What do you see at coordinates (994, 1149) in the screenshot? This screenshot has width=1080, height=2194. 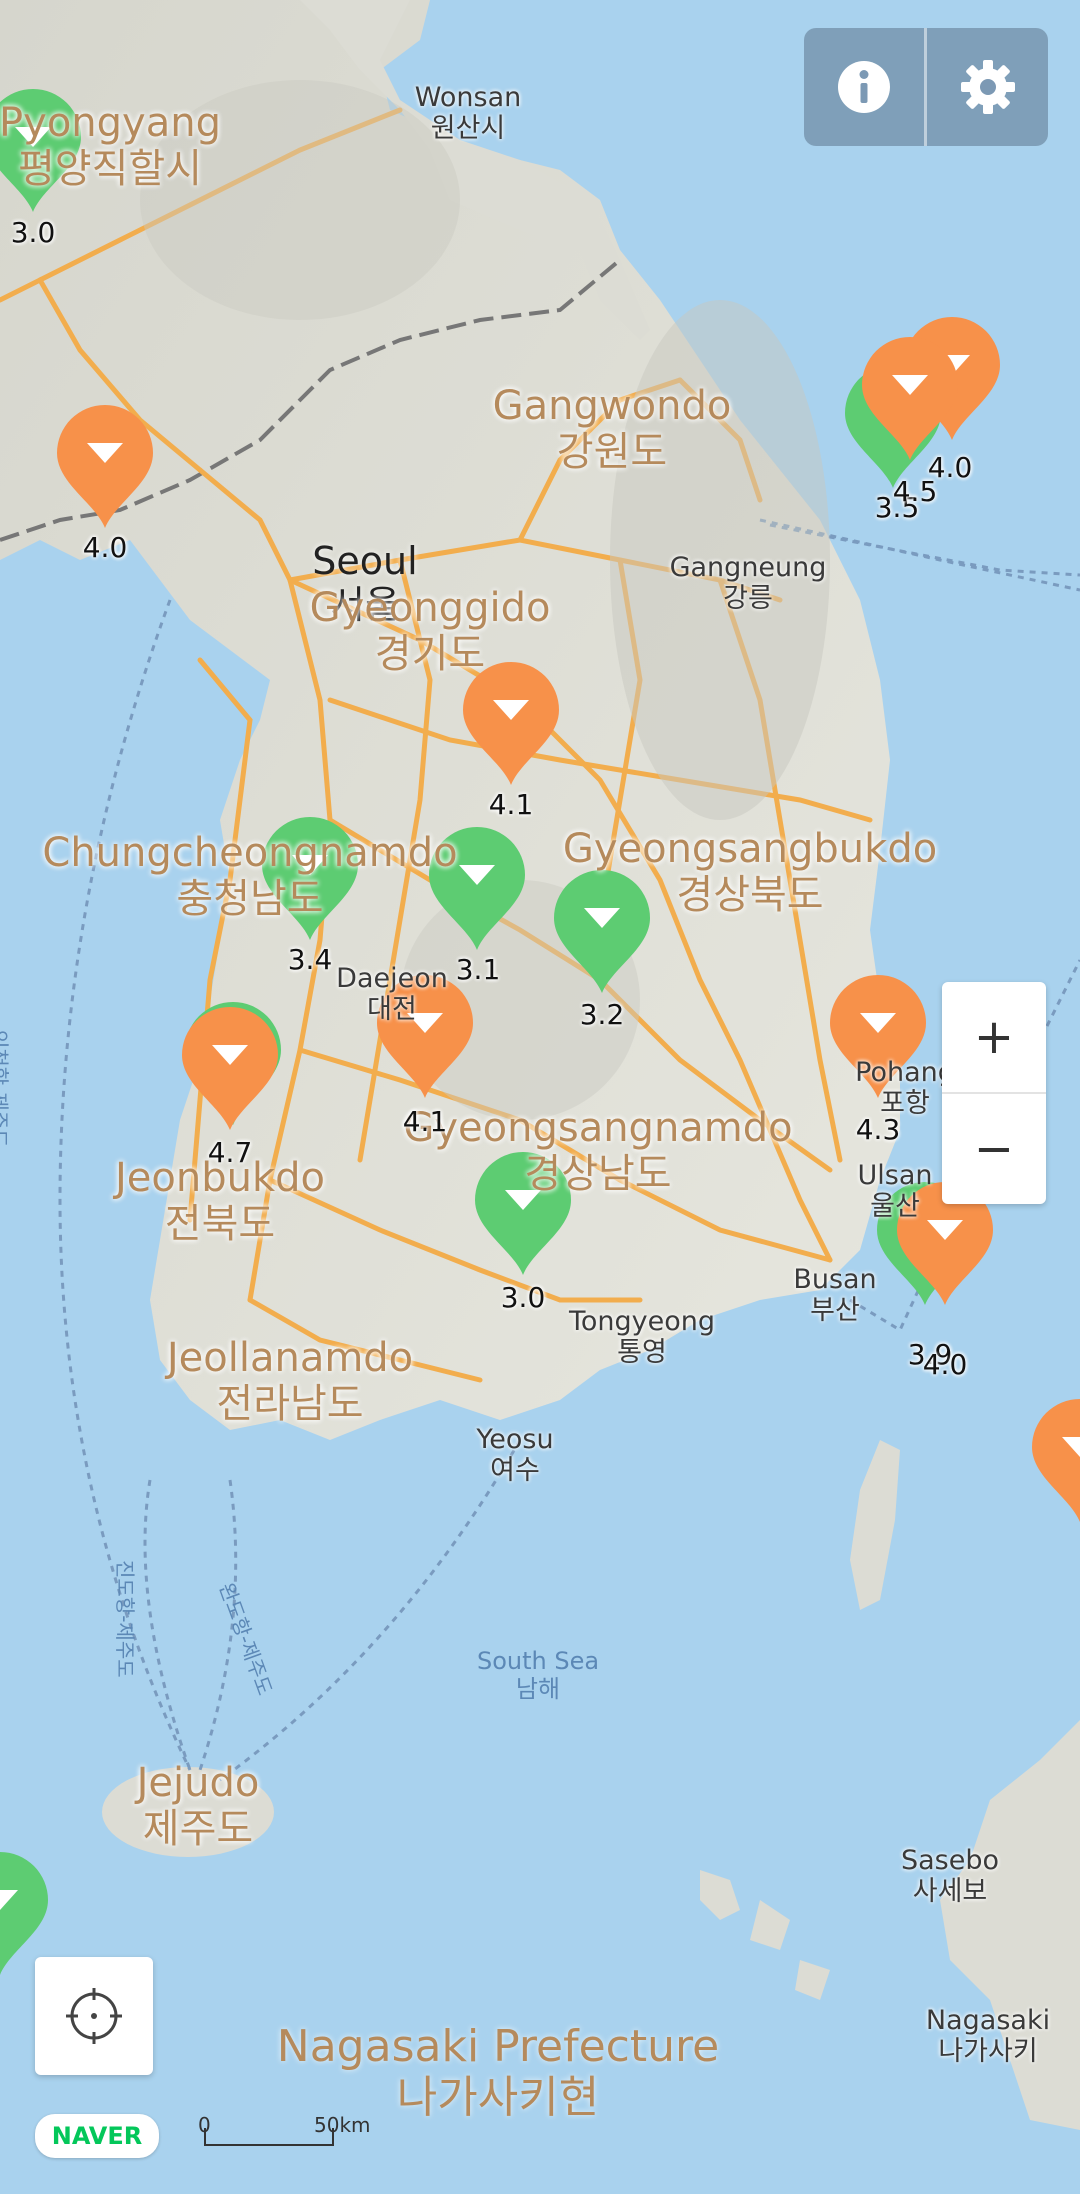 I see `zoom-out-button: −` at bounding box center [994, 1149].